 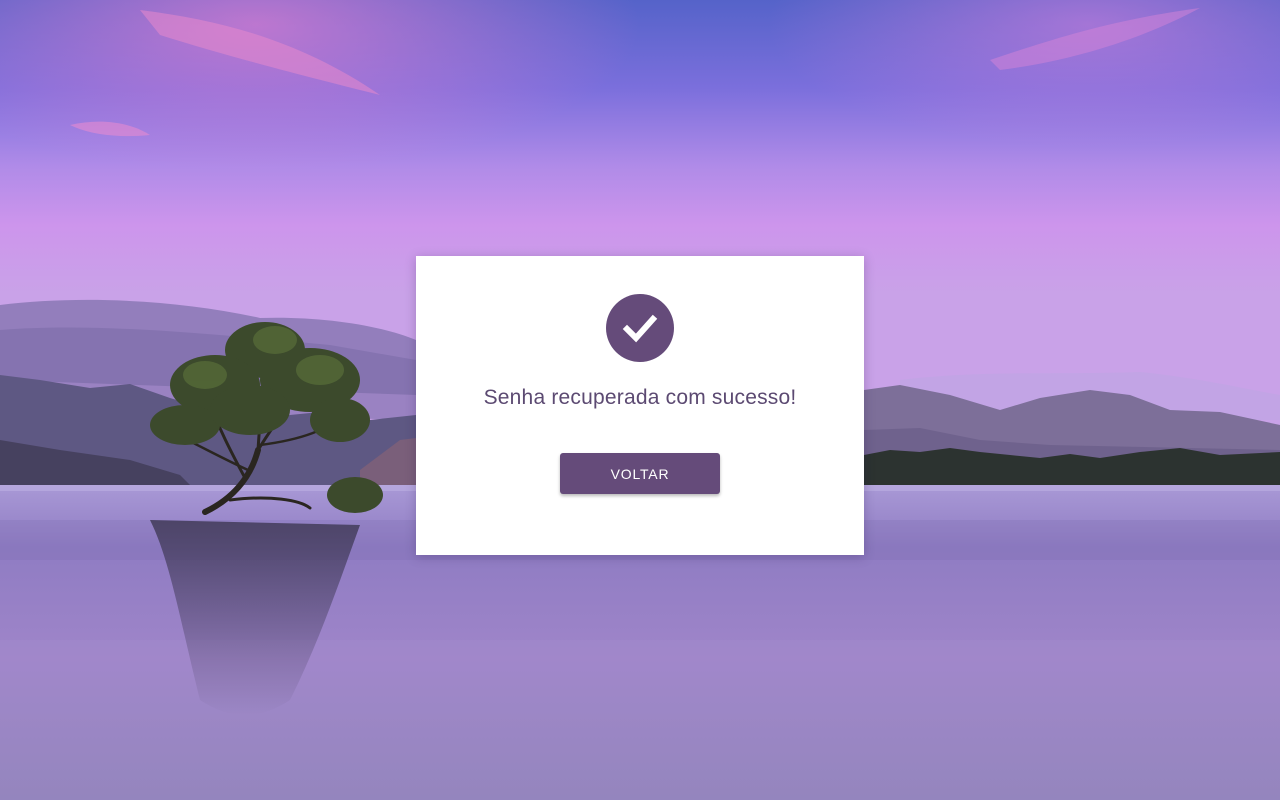 I want to click on success-dialog: Senha recuperada com sucesso! VOLTAR, so click(x=640, y=405).